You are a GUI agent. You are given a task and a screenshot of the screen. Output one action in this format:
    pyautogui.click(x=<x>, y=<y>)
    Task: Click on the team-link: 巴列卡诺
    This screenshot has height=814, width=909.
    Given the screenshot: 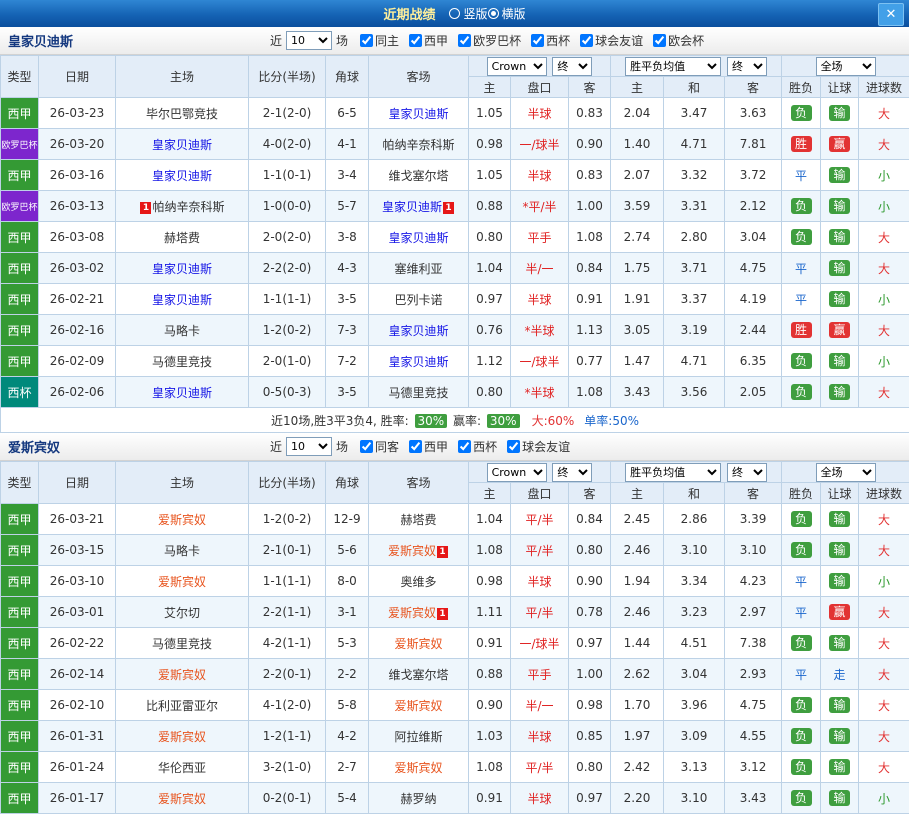 What is the action you would take?
    pyautogui.click(x=418, y=300)
    